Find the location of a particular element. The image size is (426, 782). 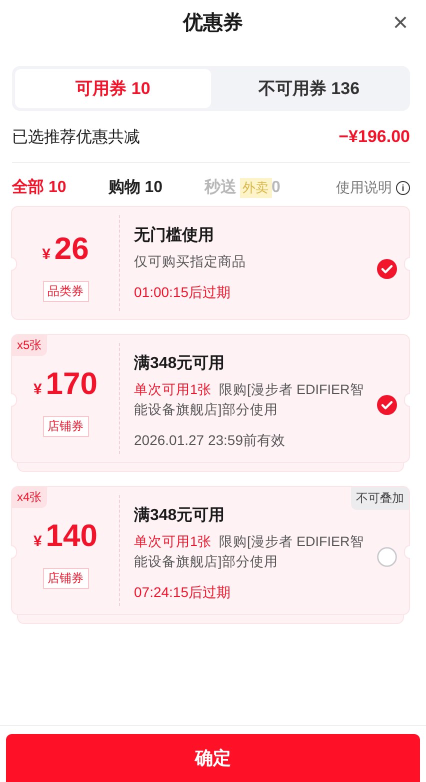

coupon-description: 仅可购买指定商品 is located at coordinates (190, 262).